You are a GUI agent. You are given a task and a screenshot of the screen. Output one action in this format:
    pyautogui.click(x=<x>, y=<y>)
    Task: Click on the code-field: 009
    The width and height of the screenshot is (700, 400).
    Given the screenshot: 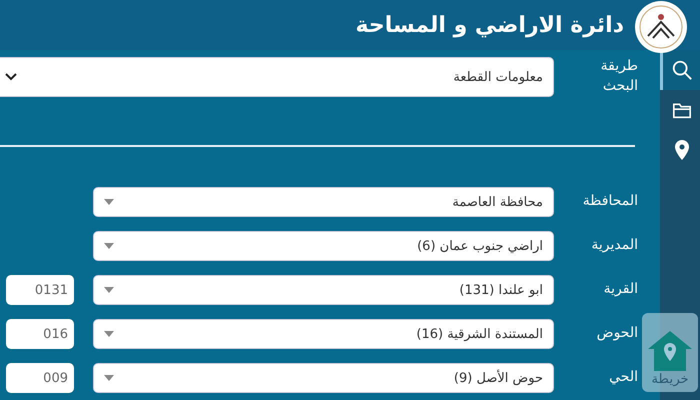 What is the action you would take?
    pyautogui.click(x=40, y=378)
    